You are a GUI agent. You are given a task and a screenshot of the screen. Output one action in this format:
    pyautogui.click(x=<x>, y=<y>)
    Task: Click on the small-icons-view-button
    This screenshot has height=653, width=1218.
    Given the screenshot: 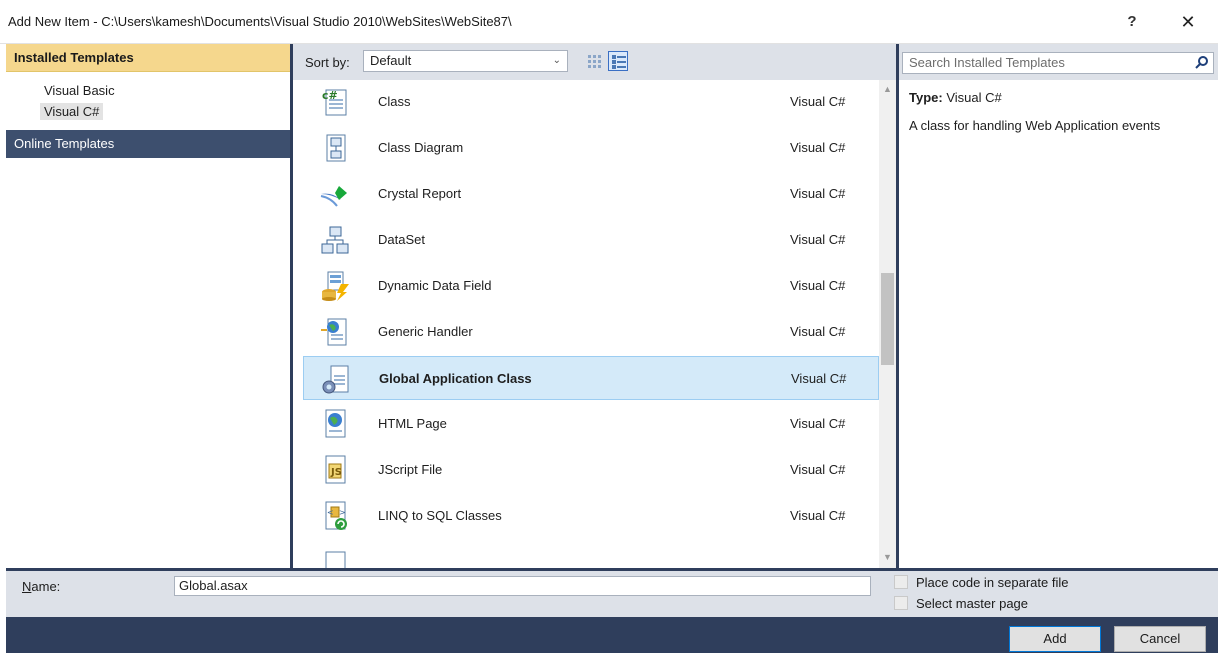 What is the action you would take?
    pyautogui.click(x=594, y=61)
    